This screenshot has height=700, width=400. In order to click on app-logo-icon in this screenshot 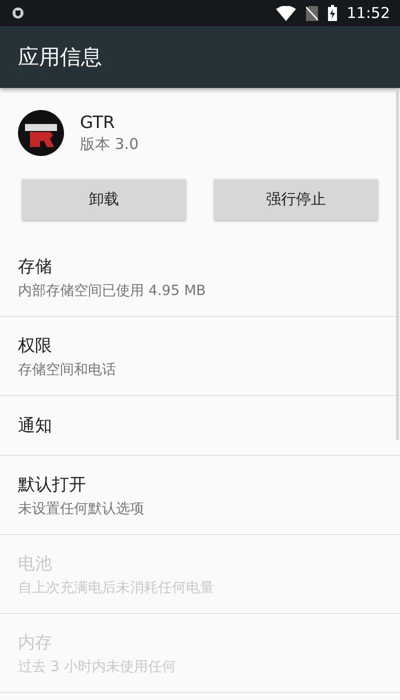, I will do `click(41, 133)`.